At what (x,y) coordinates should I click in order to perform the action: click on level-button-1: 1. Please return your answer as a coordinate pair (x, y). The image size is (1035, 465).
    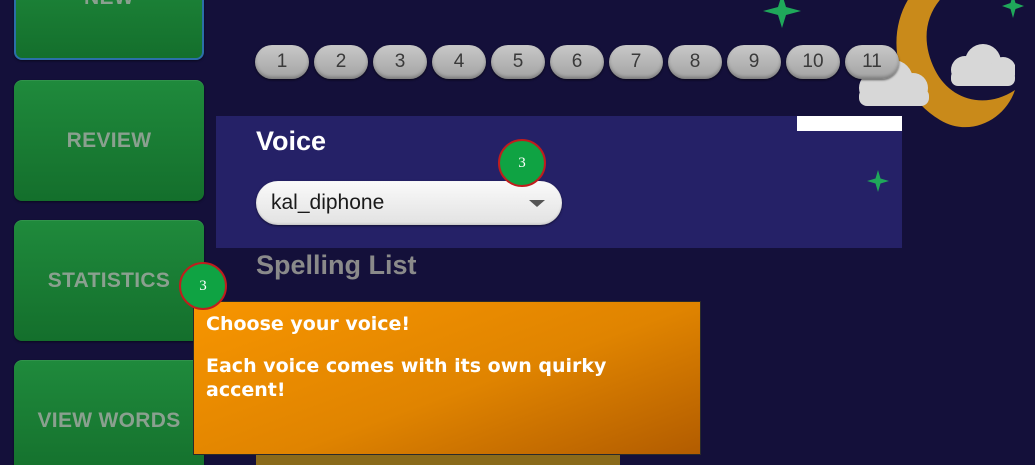
    Looking at the image, I should click on (282, 62).